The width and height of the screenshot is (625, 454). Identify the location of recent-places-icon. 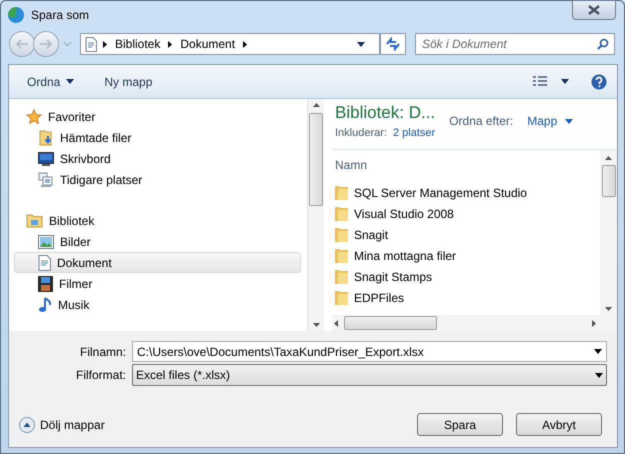
(46, 180).